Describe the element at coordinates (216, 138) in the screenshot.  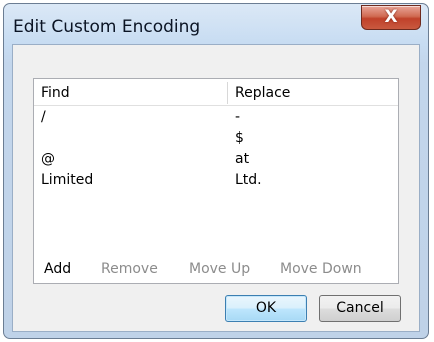
I see `table-row: $` at that location.